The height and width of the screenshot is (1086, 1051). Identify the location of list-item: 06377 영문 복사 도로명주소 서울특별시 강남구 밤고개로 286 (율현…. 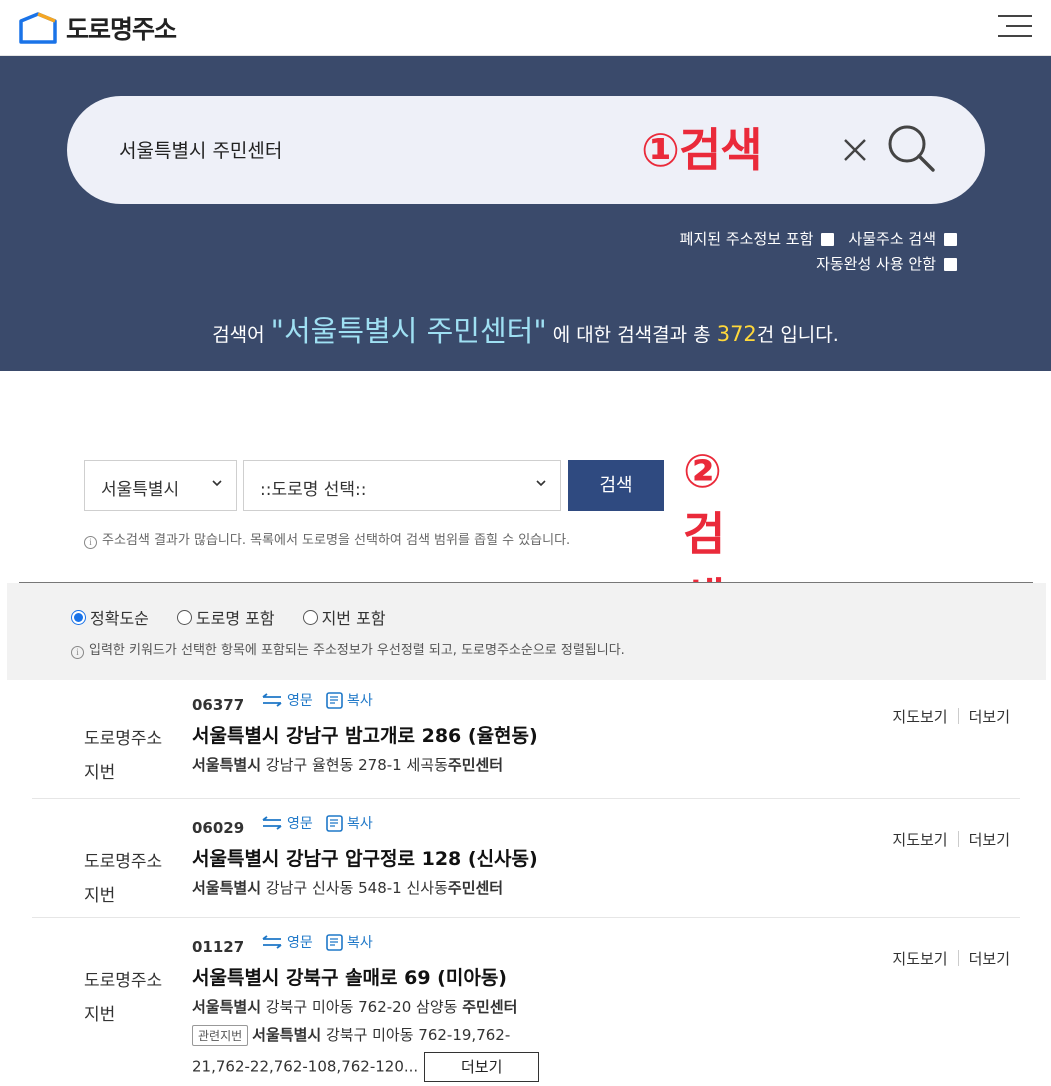
(526, 743).